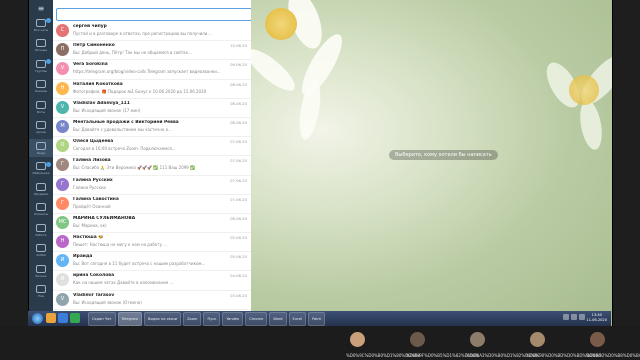 Image resolution: width=640 pixels, height=360 pixels. I want to click on sidebar-folder-item: Люди, so click(41, 148).